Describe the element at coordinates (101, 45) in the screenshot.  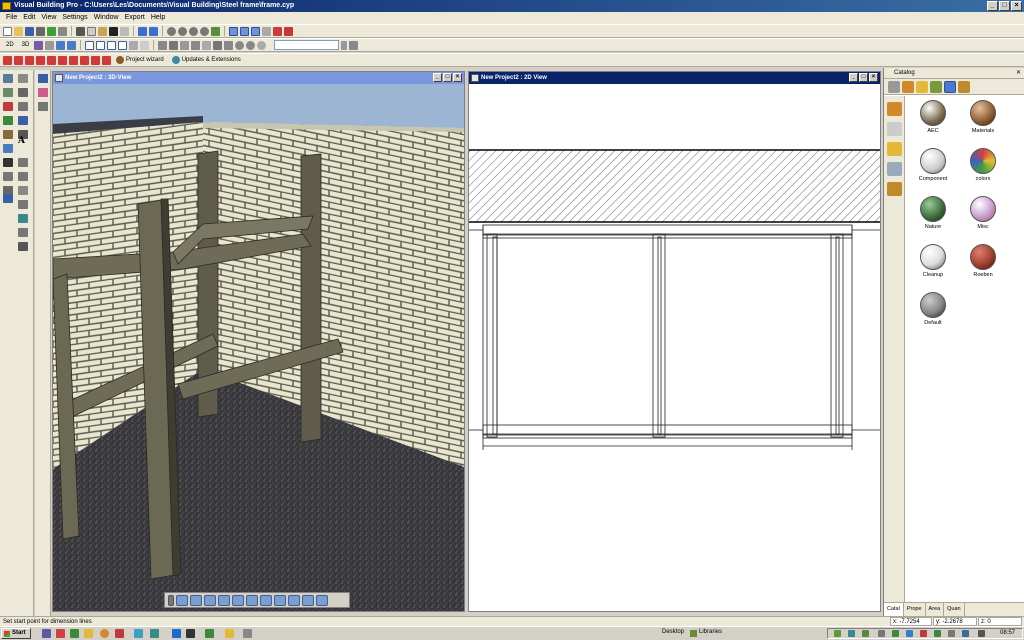
I see `layout-2-icon` at that location.